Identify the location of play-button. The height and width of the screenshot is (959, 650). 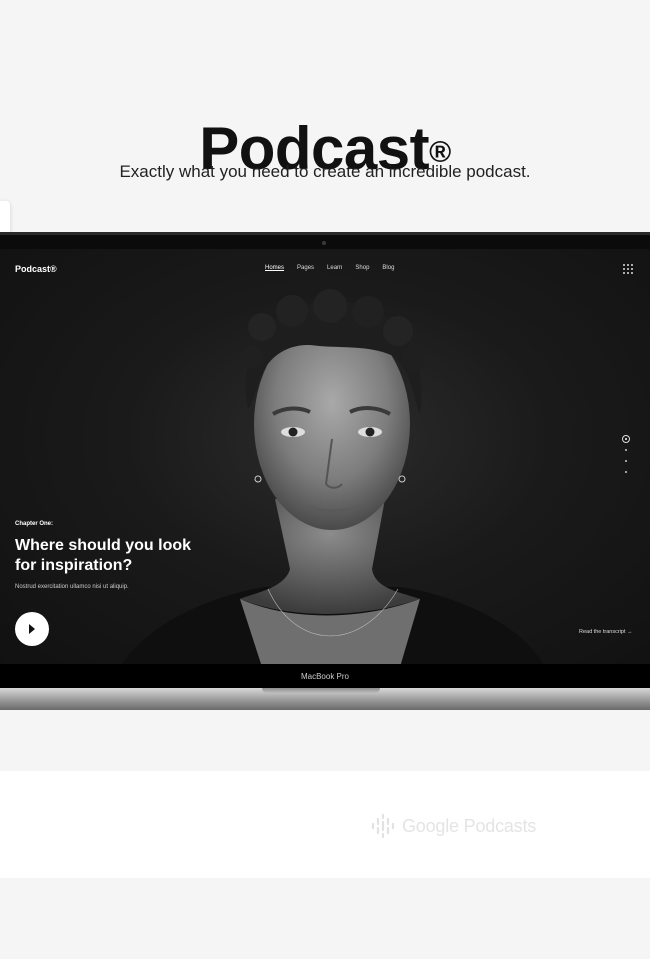
(32, 629).